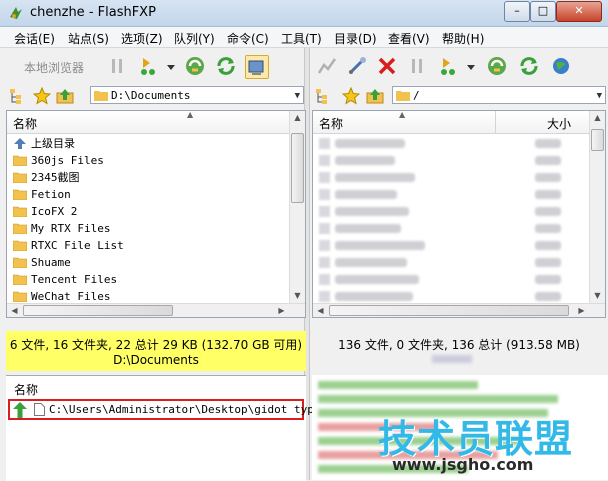  Describe the element at coordinates (150, 211) in the screenshot. I see `folder-row: IcoFX 2` at that location.